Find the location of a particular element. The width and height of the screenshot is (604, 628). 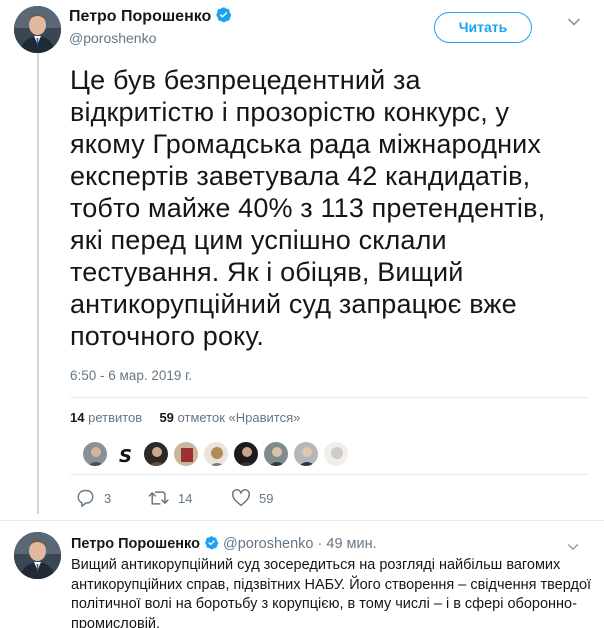

tweet-text-line: експертів заветувала 42 кандидатів, is located at coordinates (300, 176).